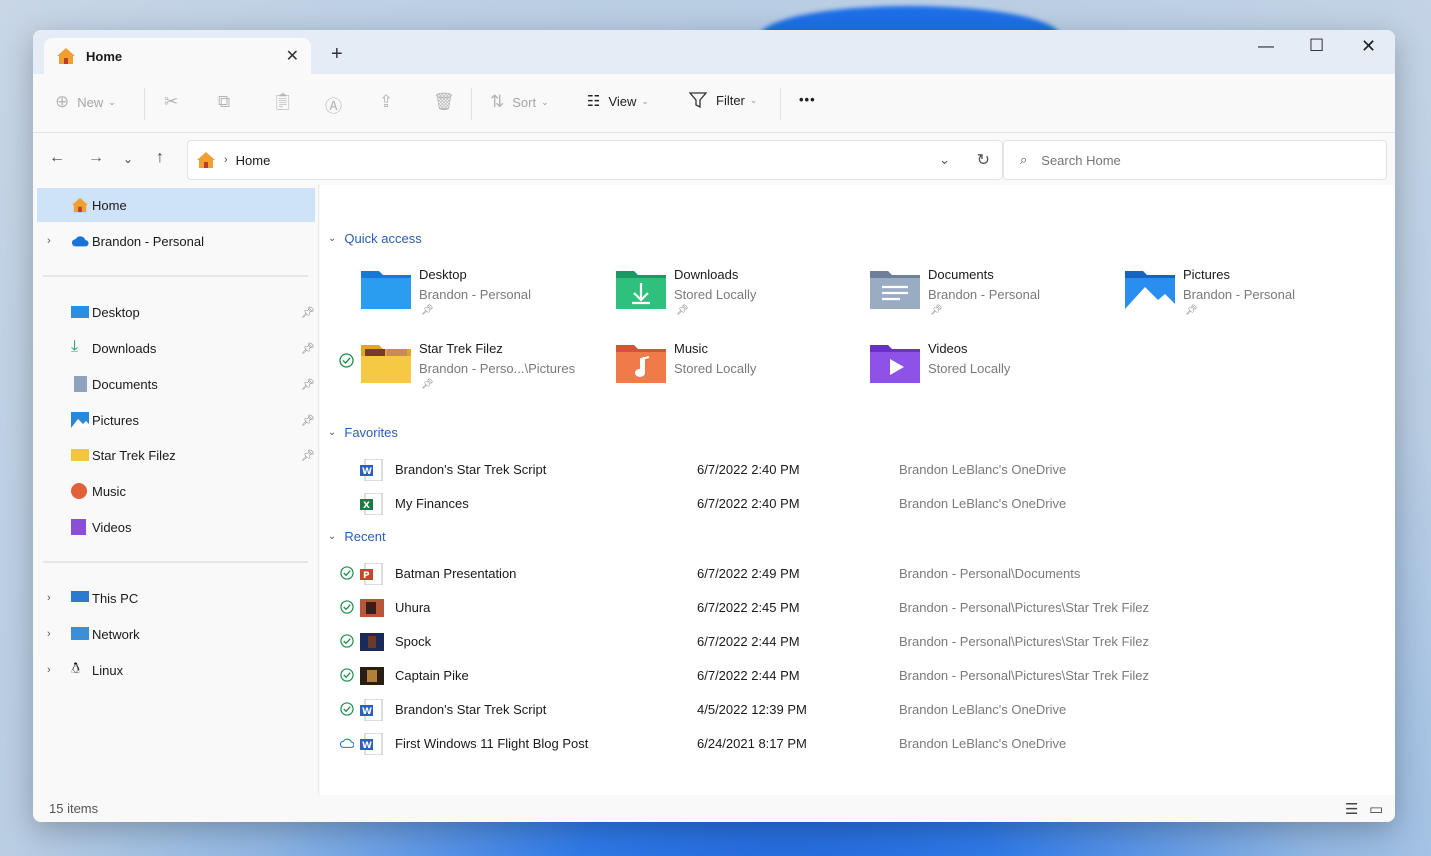  Describe the element at coordinates (128, 159) in the screenshot. I see `recent-locations-icon: ⌄` at that location.